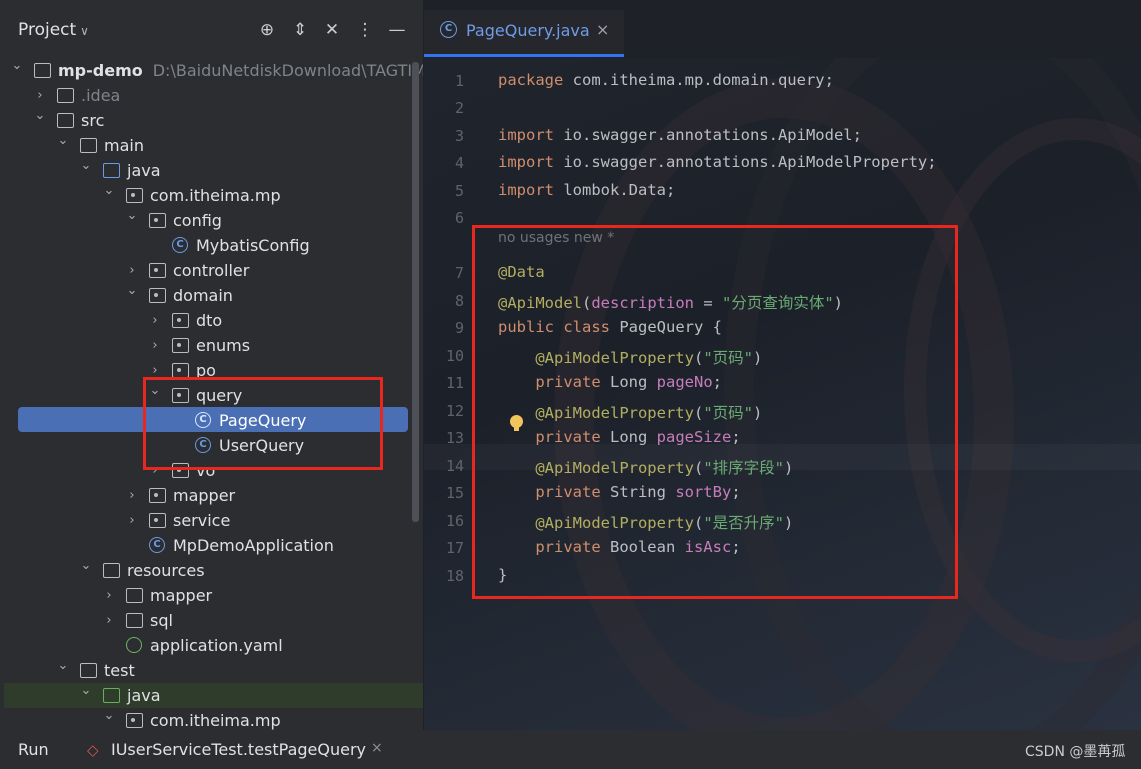 The height and width of the screenshot is (769, 1141). Describe the element at coordinates (211, 31) in the screenshot. I see `project-header: Project ∨ ⊕ ⇕ ✕ ⋮ —` at that location.